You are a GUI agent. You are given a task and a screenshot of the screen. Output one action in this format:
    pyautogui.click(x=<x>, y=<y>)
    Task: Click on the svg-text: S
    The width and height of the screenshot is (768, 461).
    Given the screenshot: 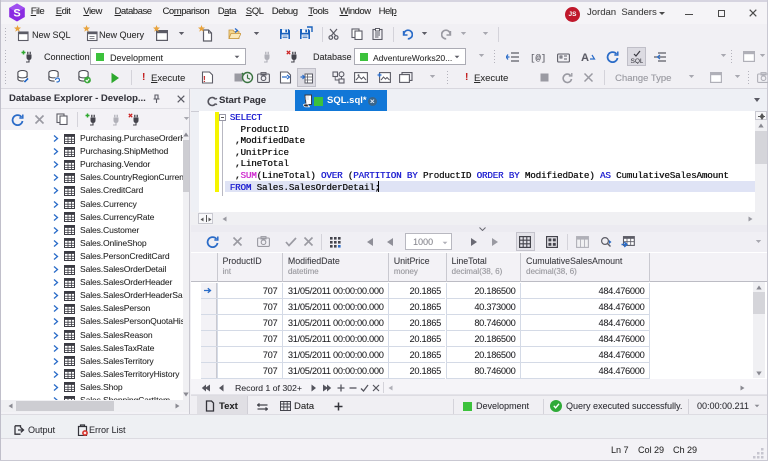 What is the action you would take?
    pyautogui.click(x=16, y=14)
    